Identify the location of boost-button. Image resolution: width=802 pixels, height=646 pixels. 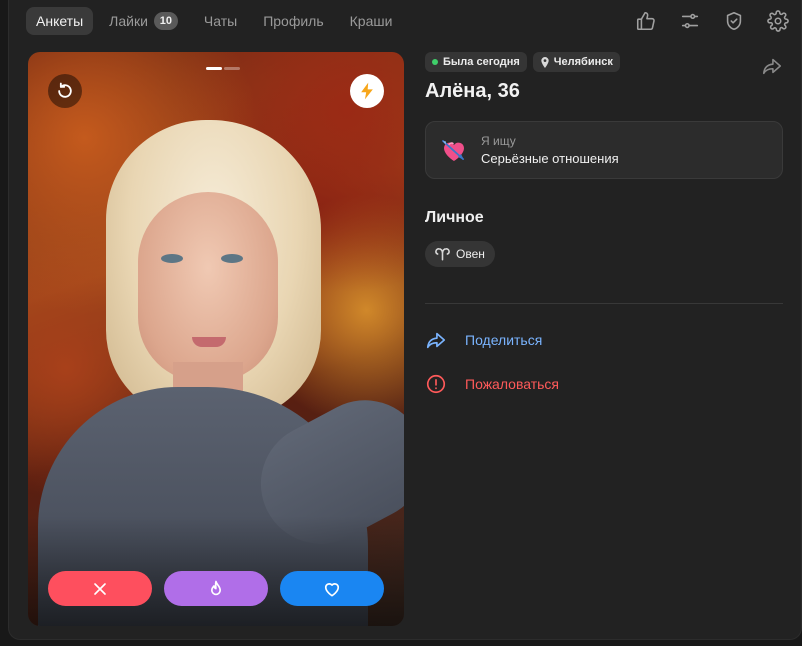
(367, 91).